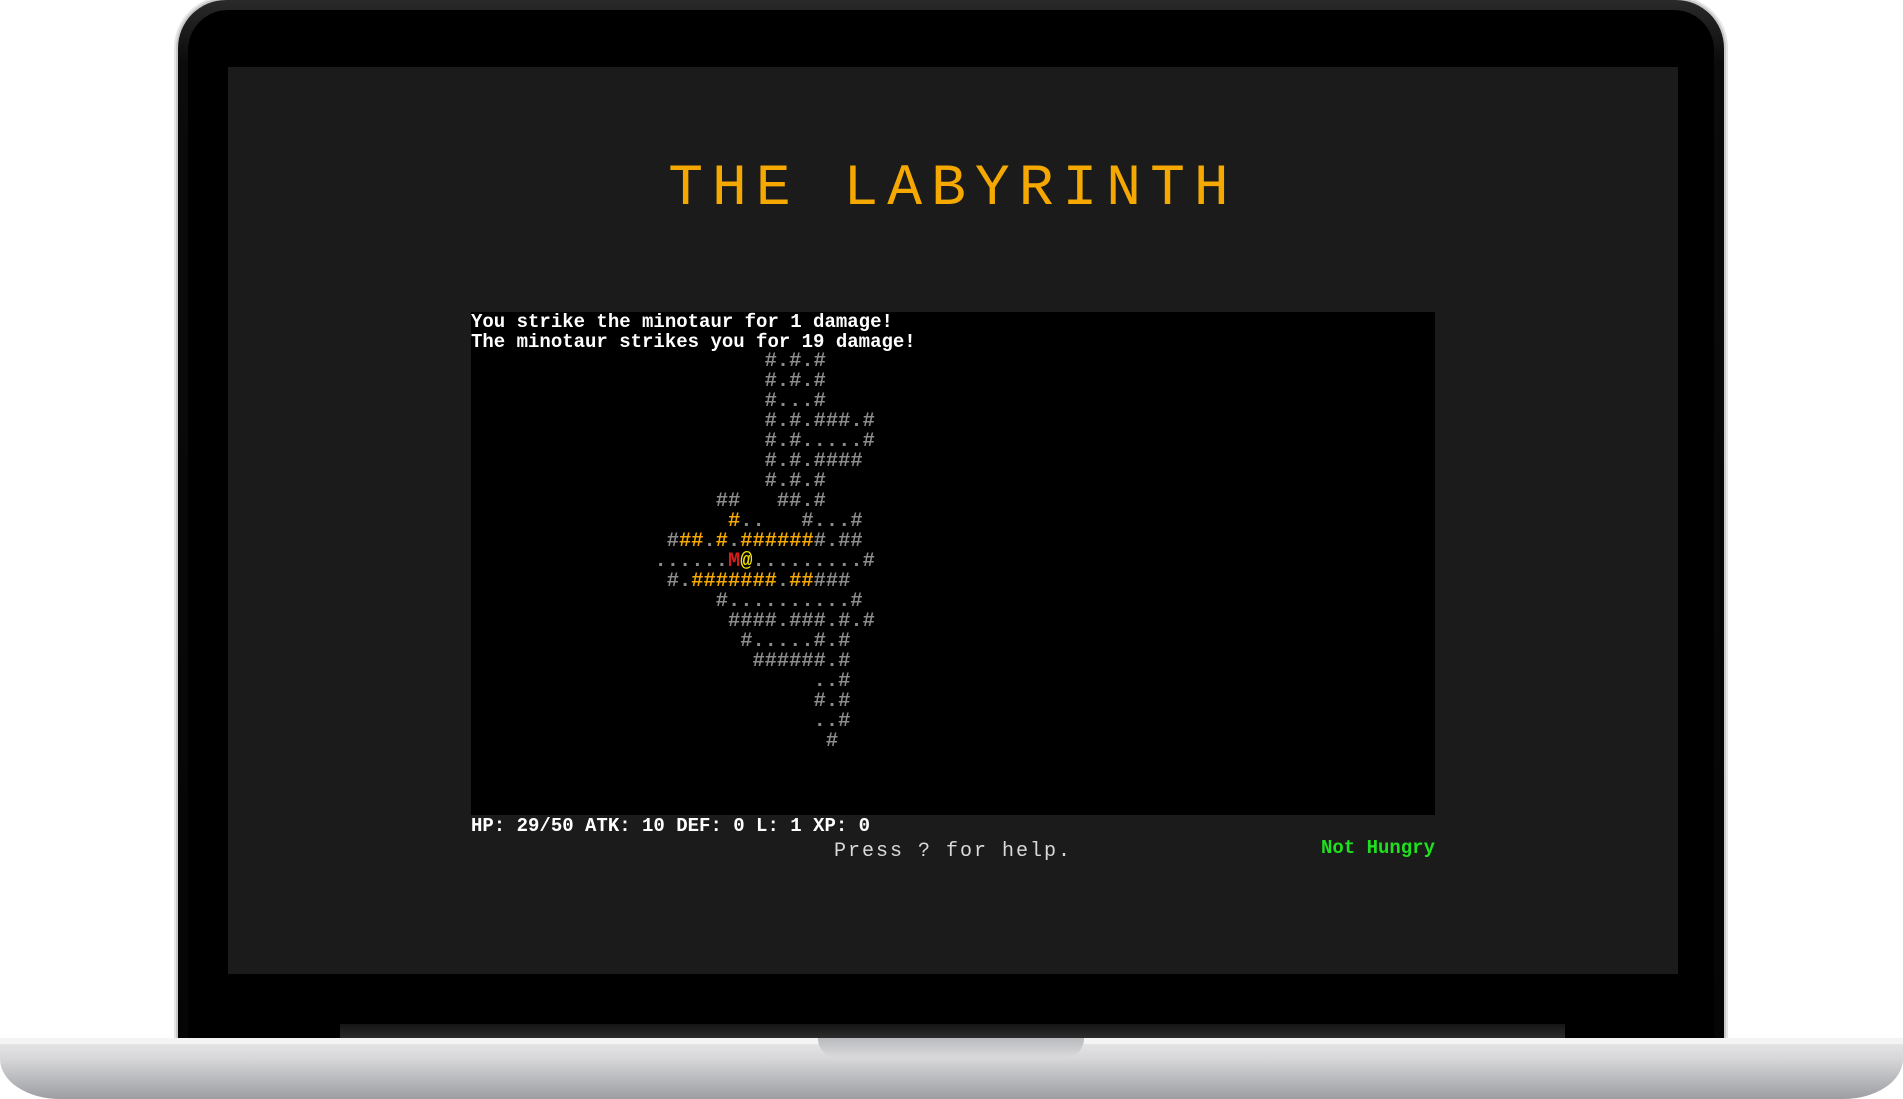 The height and width of the screenshot is (1099, 1903). Describe the element at coordinates (673, 641) in the screenshot. I see `map-row: #.....#.#` at that location.